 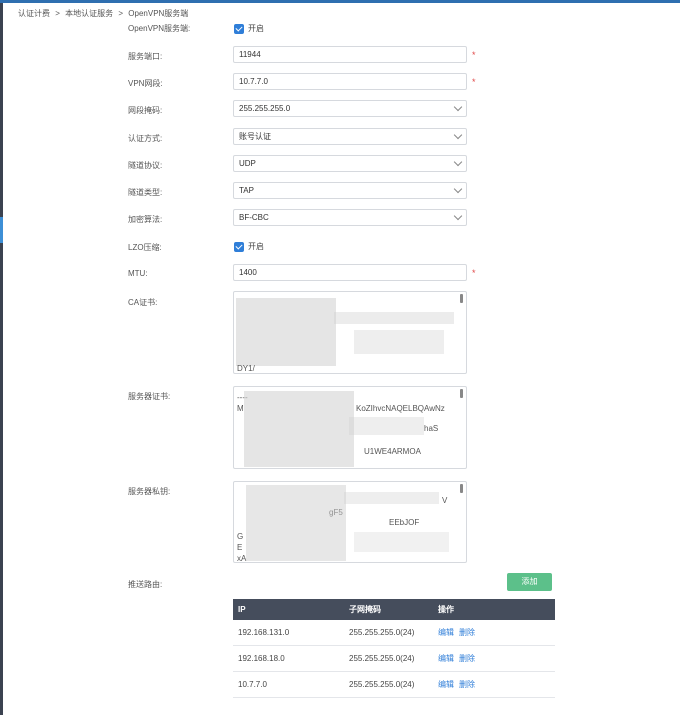 What do you see at coordinates (1, 230) in the screenshot?
I see `left-nav-active-indicator` at bounding box center [1, 230].